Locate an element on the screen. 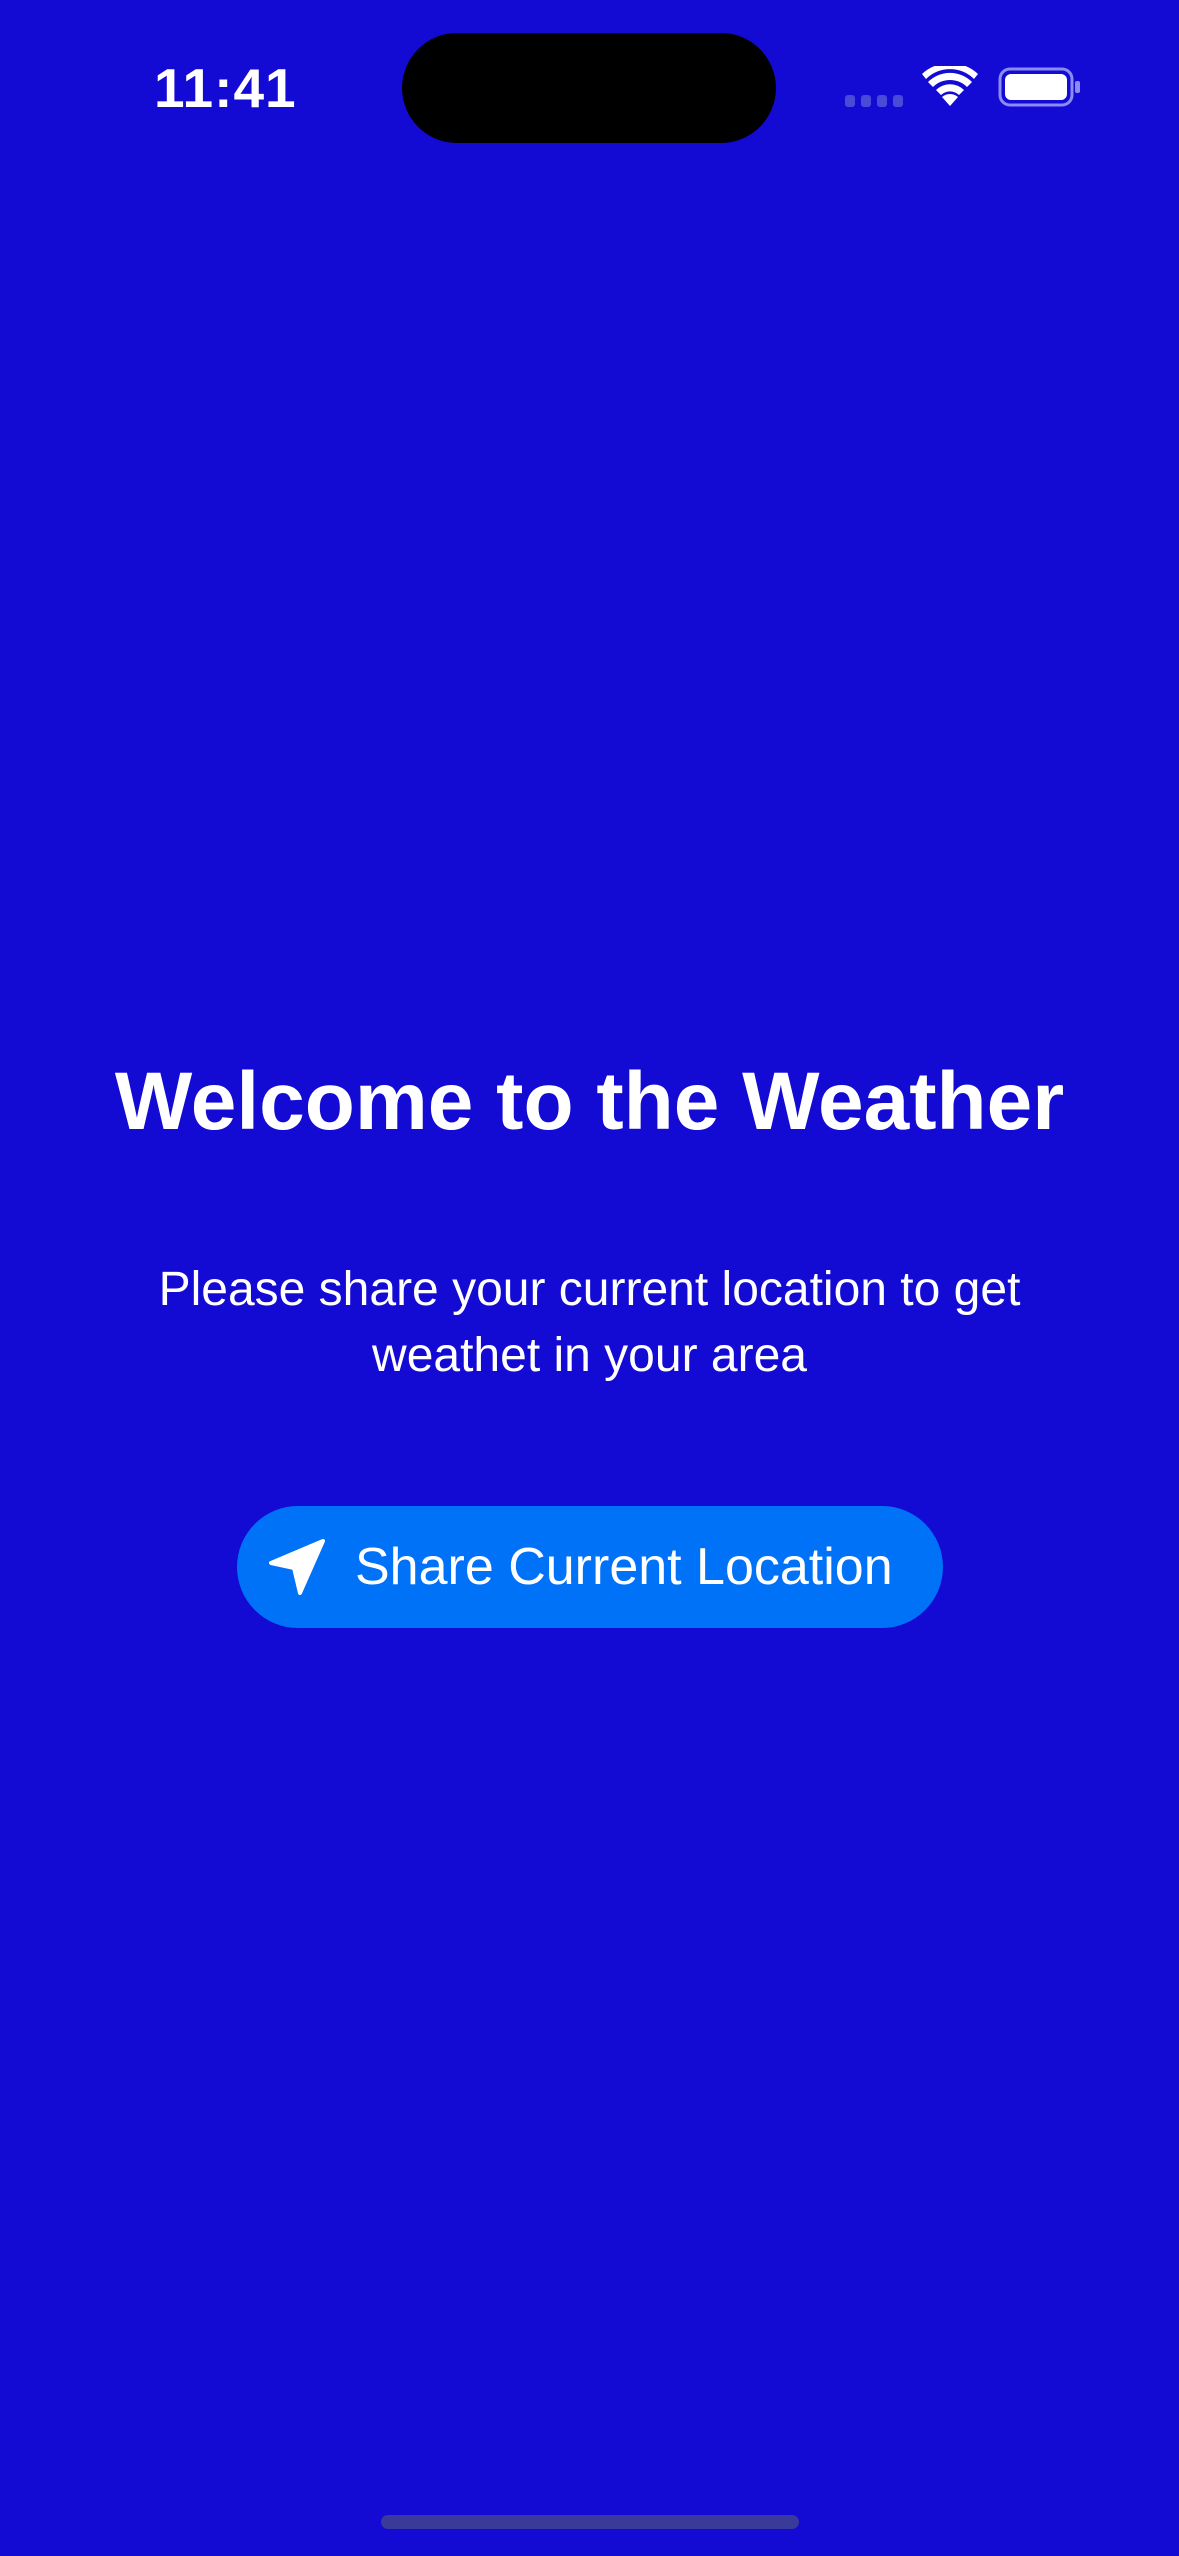  share-location-button: Share Current Location is located at coordinates (590, 1567).